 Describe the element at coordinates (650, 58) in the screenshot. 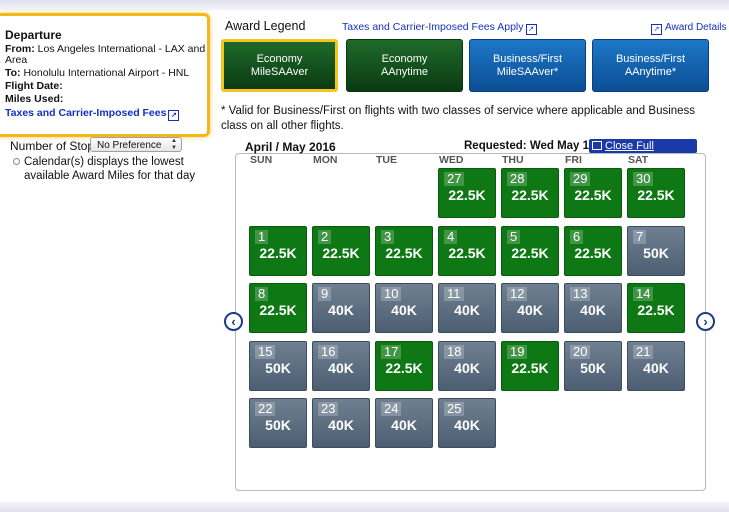

I see `legend-line1: Business/First` at that location.